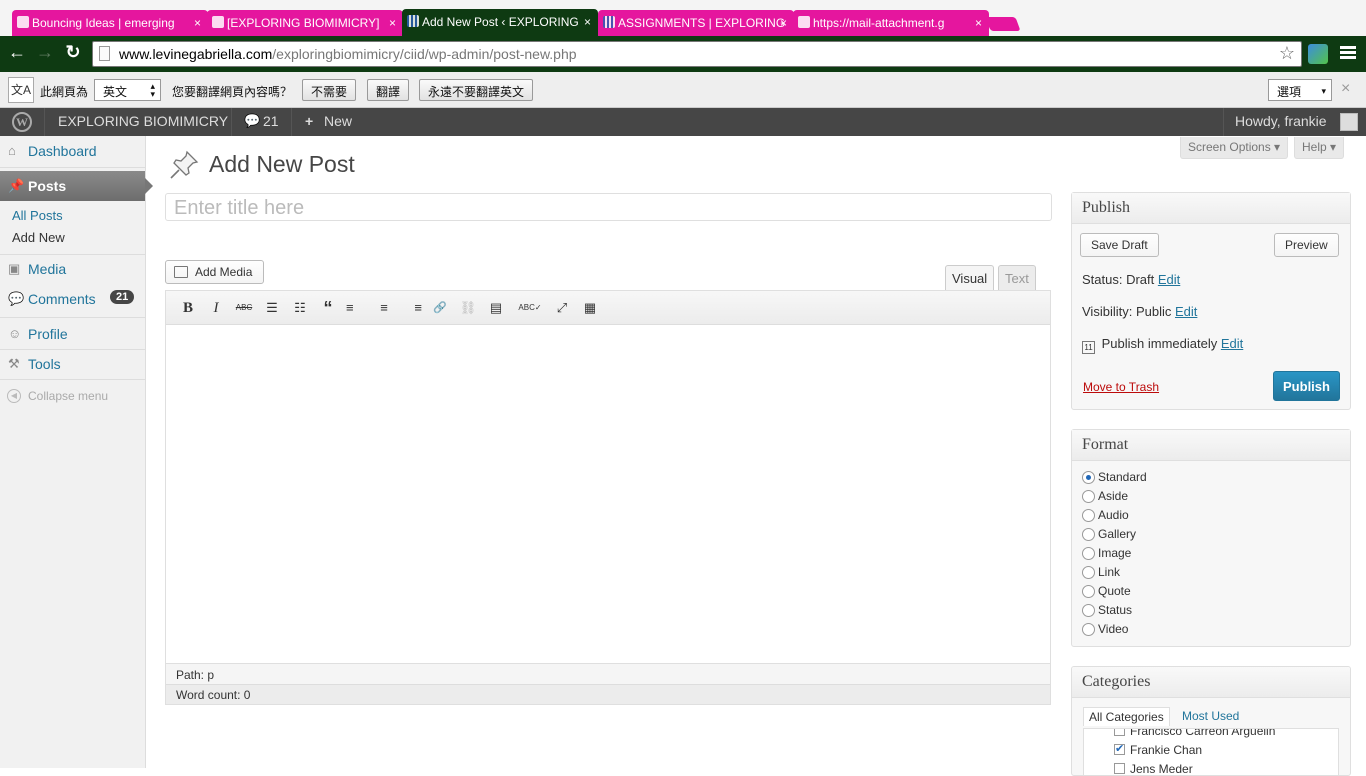 This screenshot has width=1366, height=776. Describe the element at coordinates (804, 22) in the screenshot. I see `document-icon` at that location.